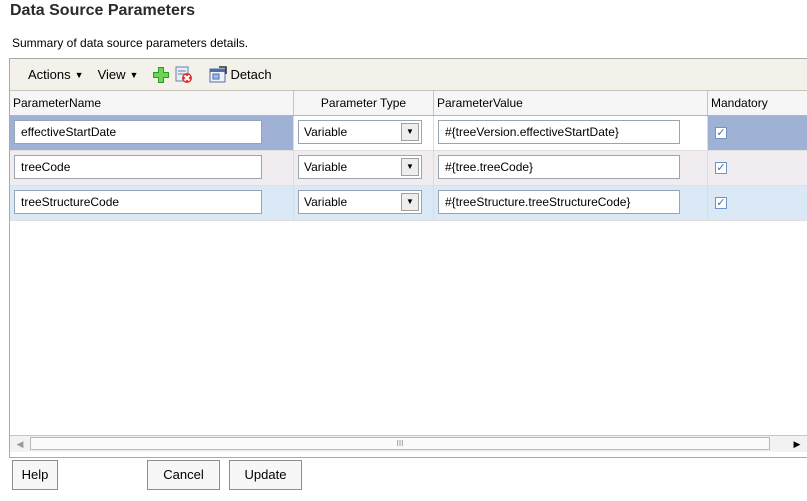 This screenshot has height=501, width=807. I want to click on parametervalue-cell: #{tree.treeCode}, so click(571, 168).